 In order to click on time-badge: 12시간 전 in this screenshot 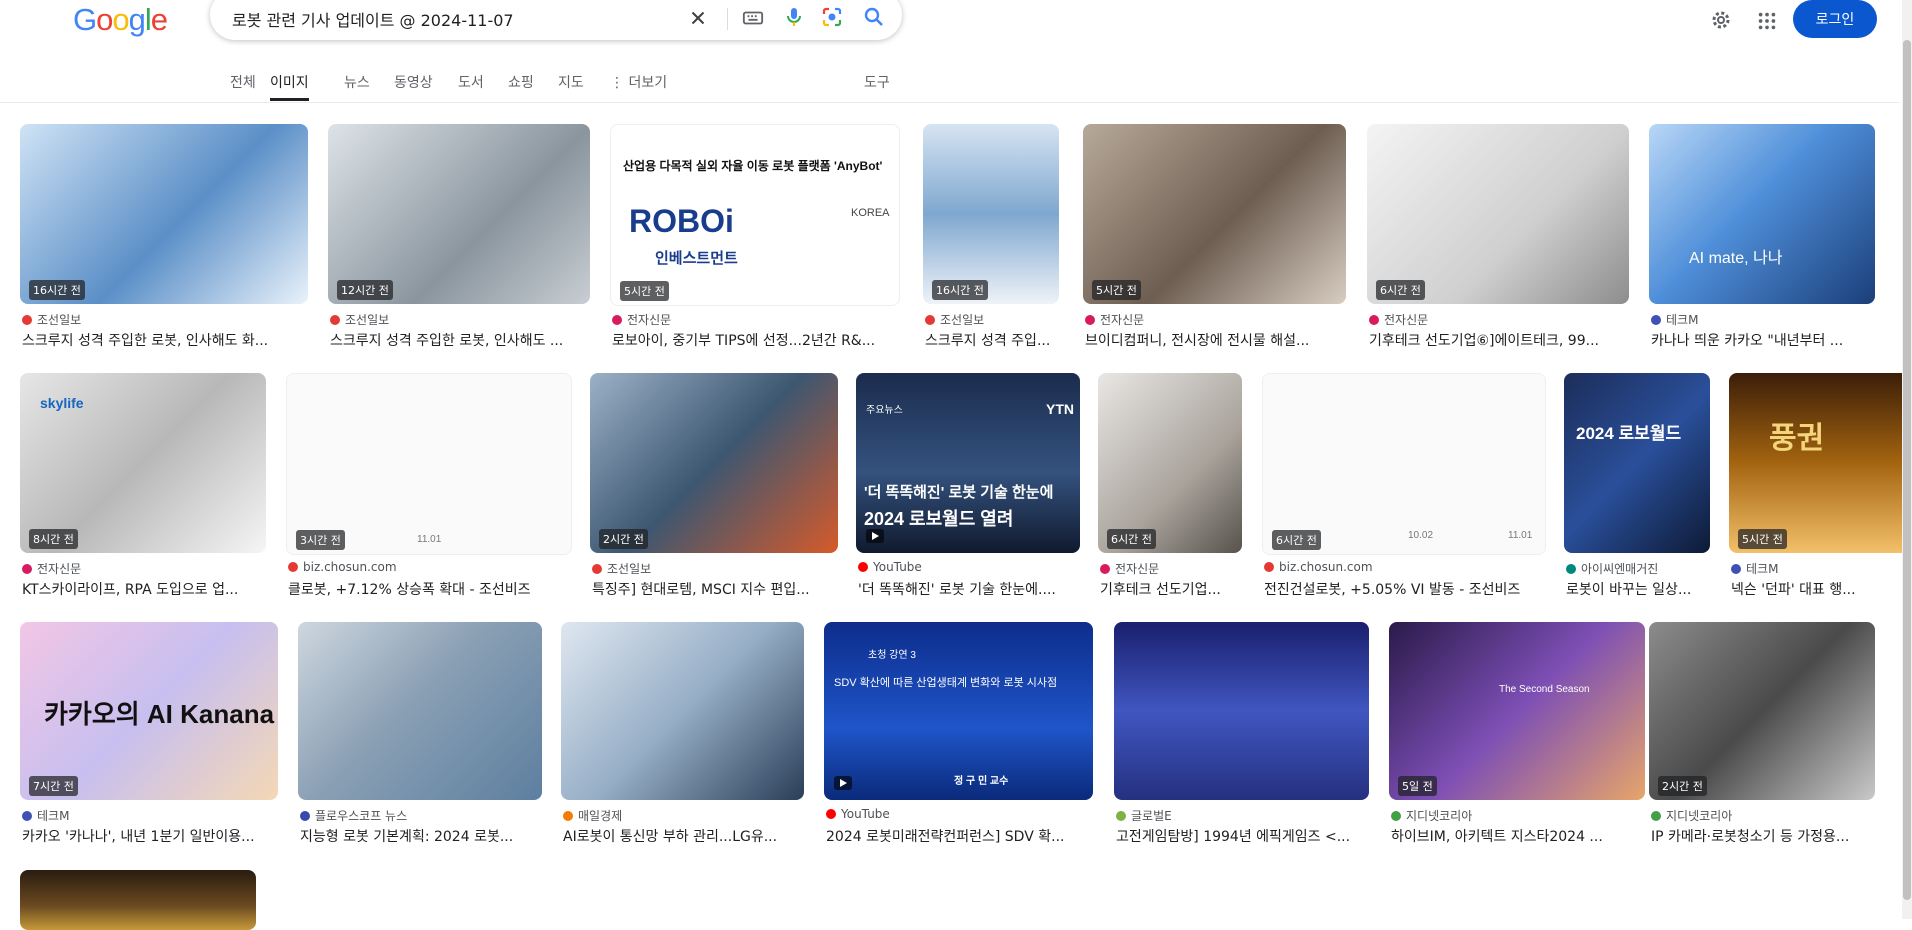, I will do `click(365, 290)`.